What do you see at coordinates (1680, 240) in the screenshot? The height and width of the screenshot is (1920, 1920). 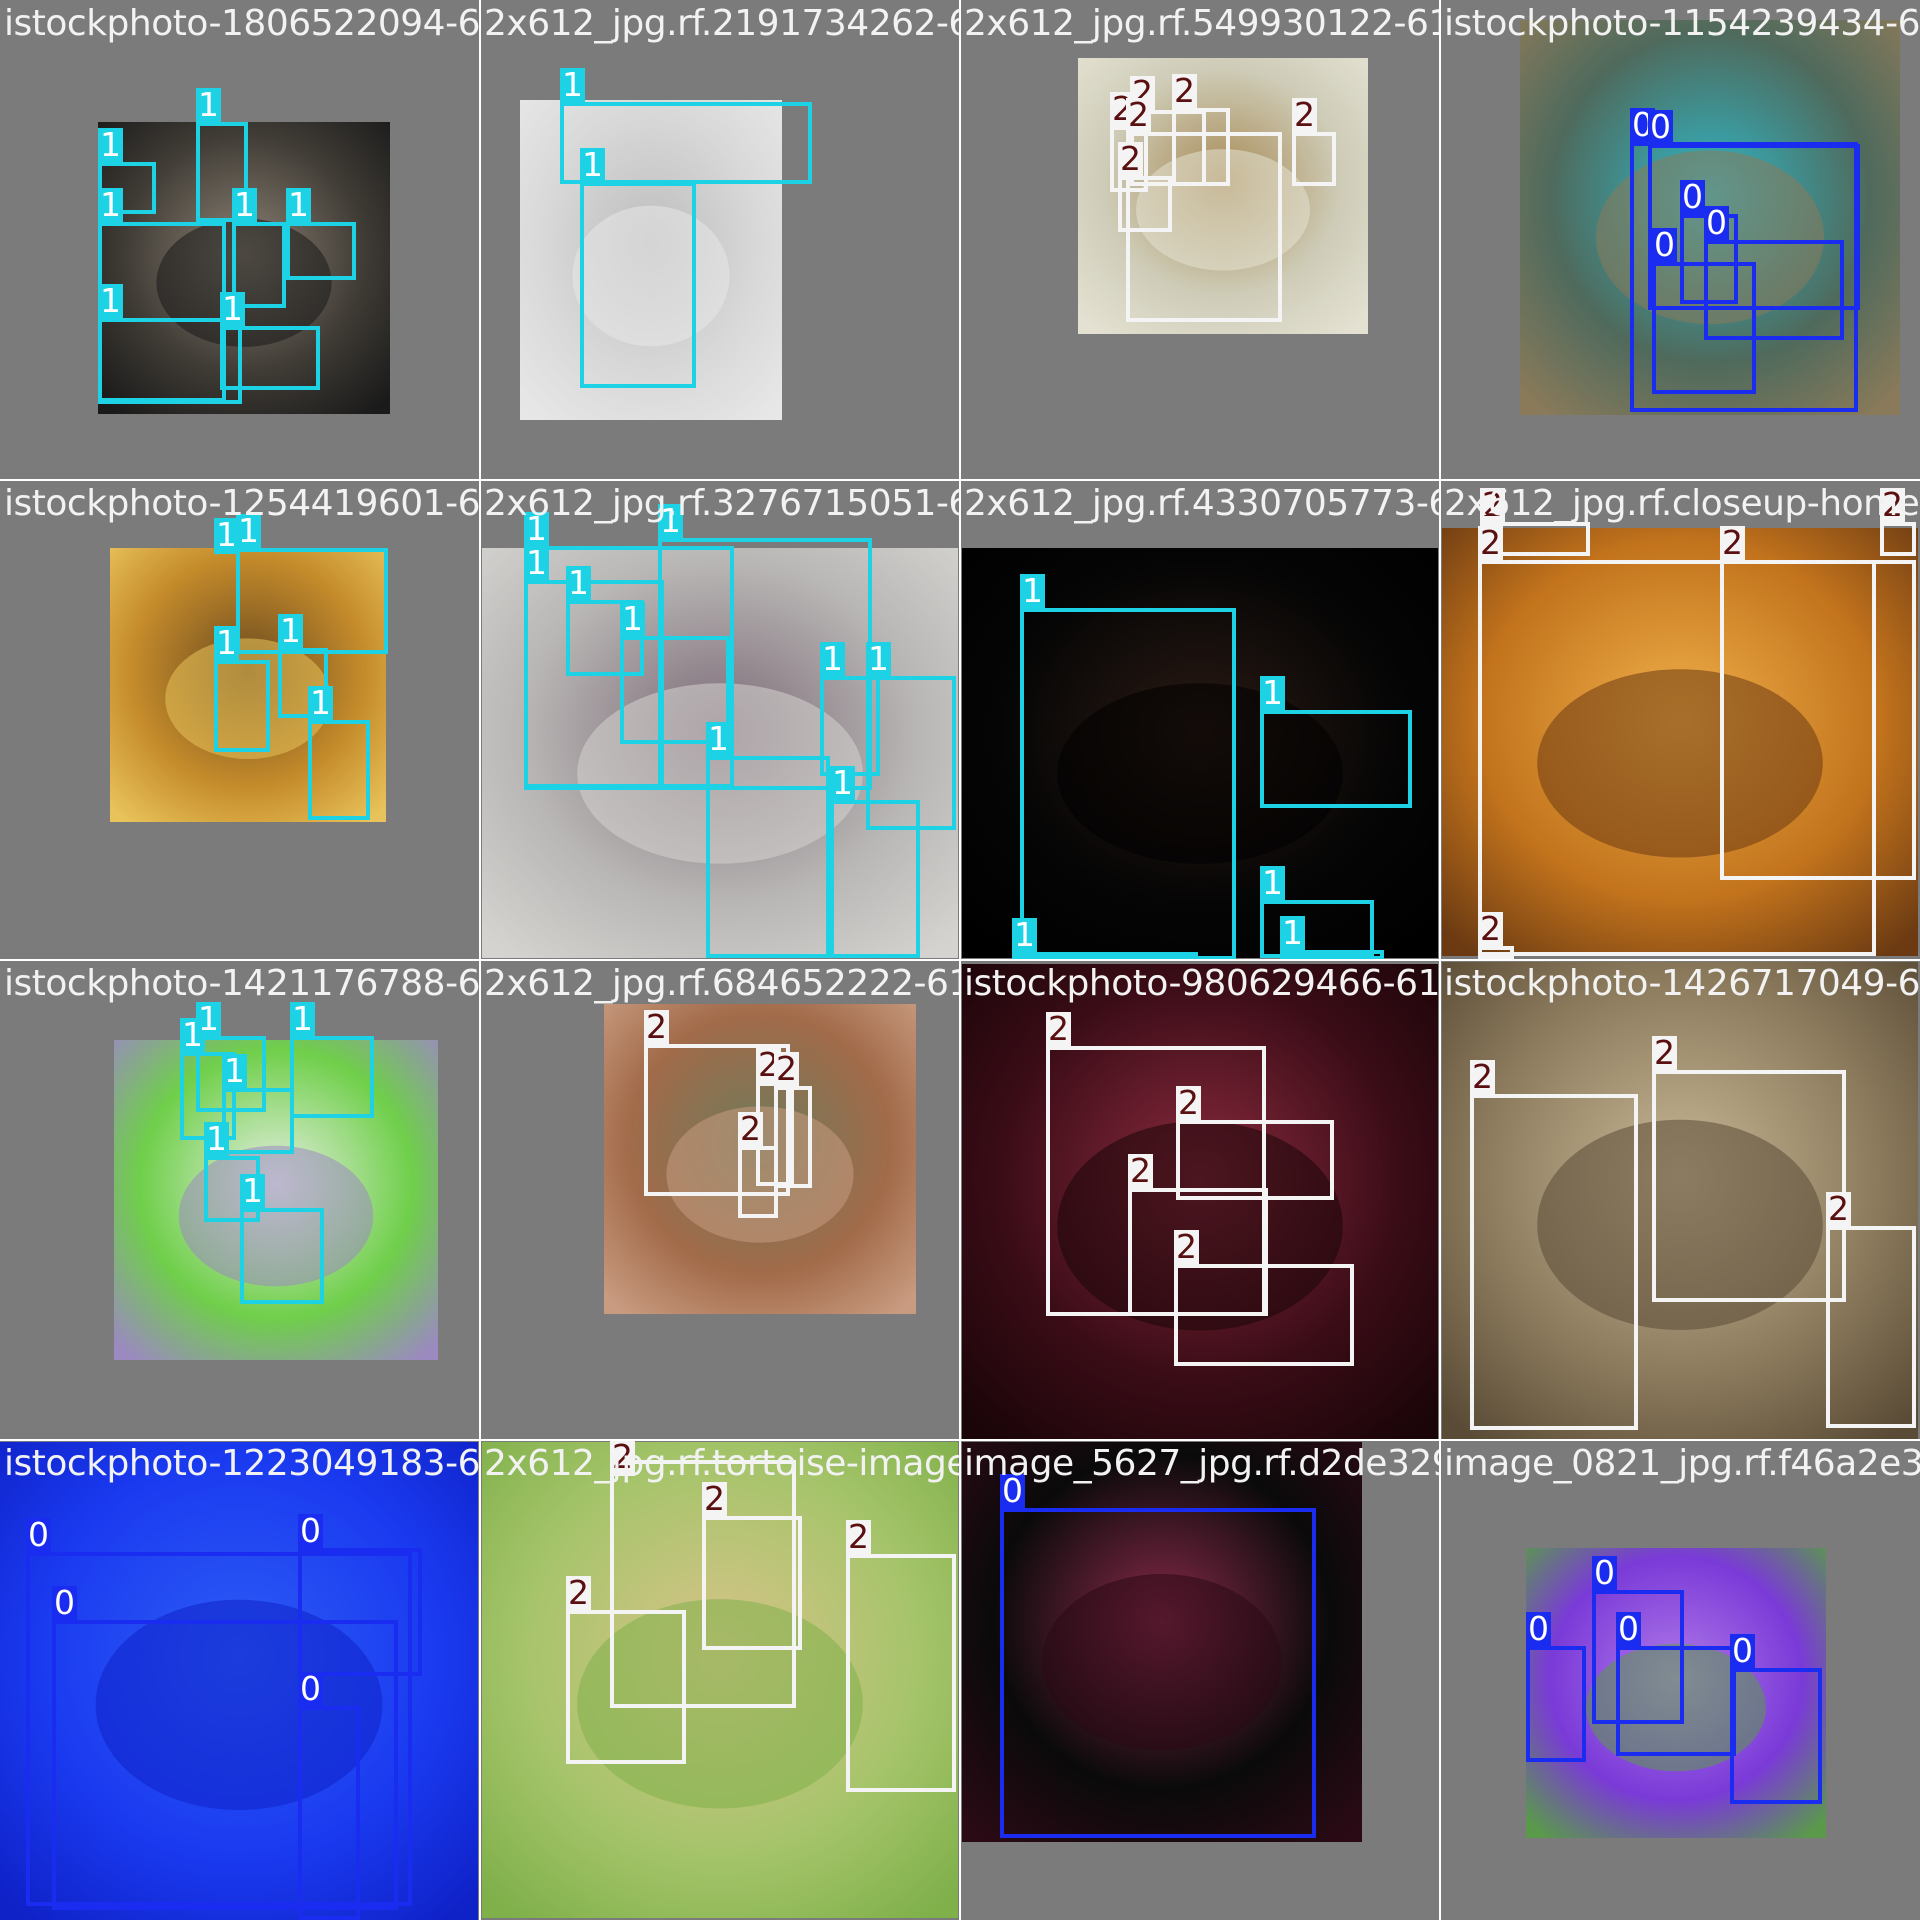 I see `image-tile: istockphoto-1154239434-612x61200000` at bounding box center [1680, 240].